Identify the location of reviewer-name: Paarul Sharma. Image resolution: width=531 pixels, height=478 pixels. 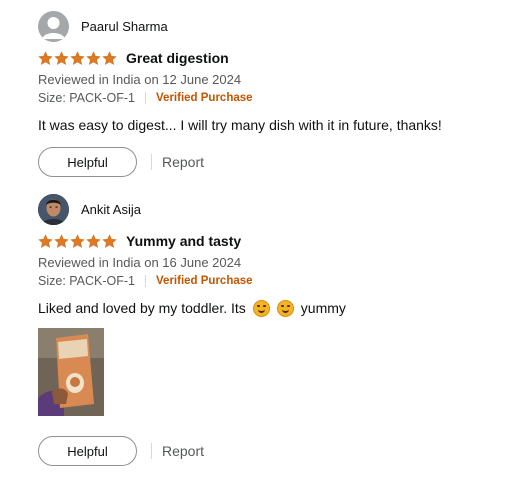
(124, 26).